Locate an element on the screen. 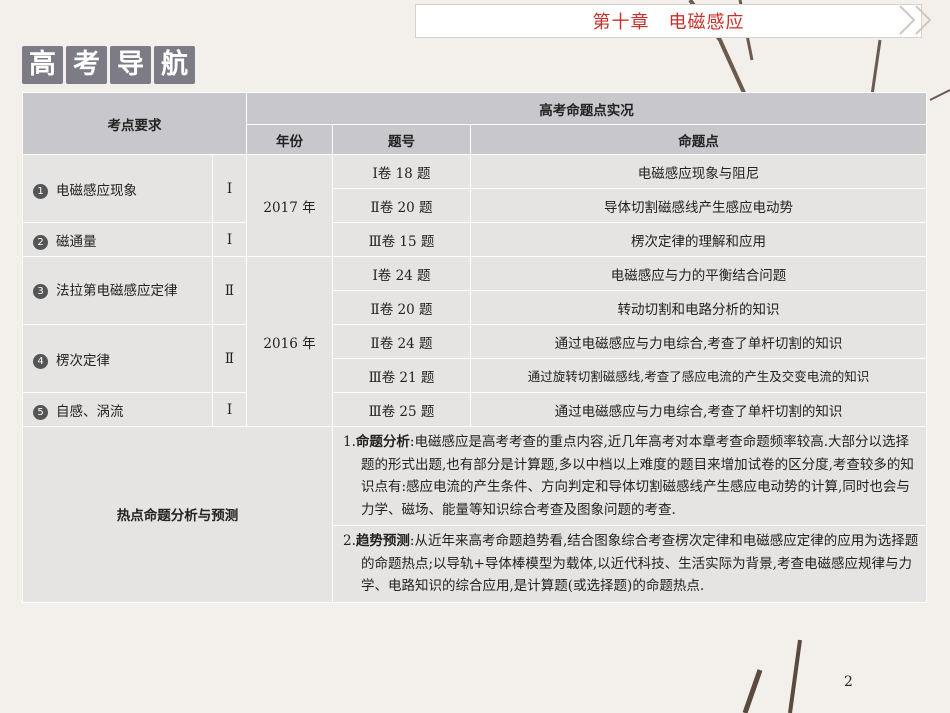 The width and height of the screenshot is (950, 713). number-badge: 2 is located at coordinates (40, 242).